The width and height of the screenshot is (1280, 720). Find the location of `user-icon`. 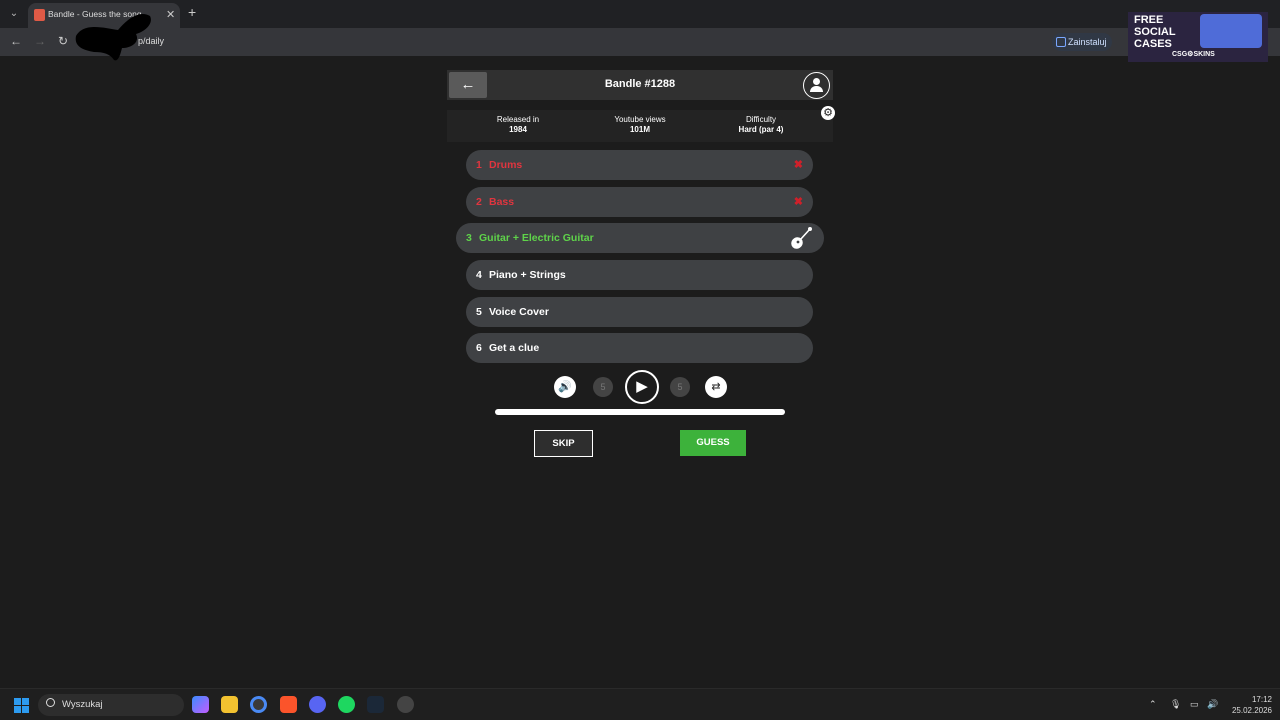

user-icon is located at coordinates (816, 81).